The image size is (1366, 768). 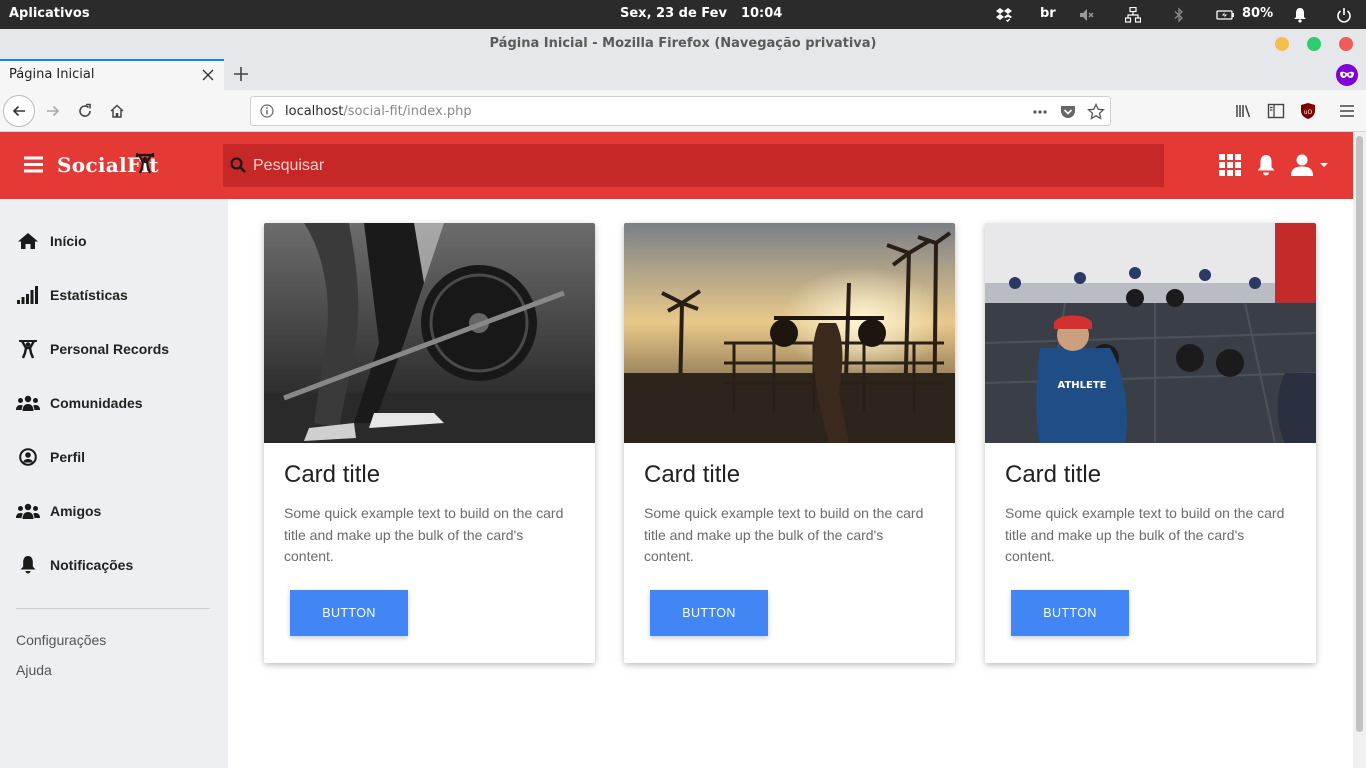 What do you see at coordinates (110, 349) in the screenshot?
I see `sidebar-item-label: Personal Records` at bounding box center [110, 349].